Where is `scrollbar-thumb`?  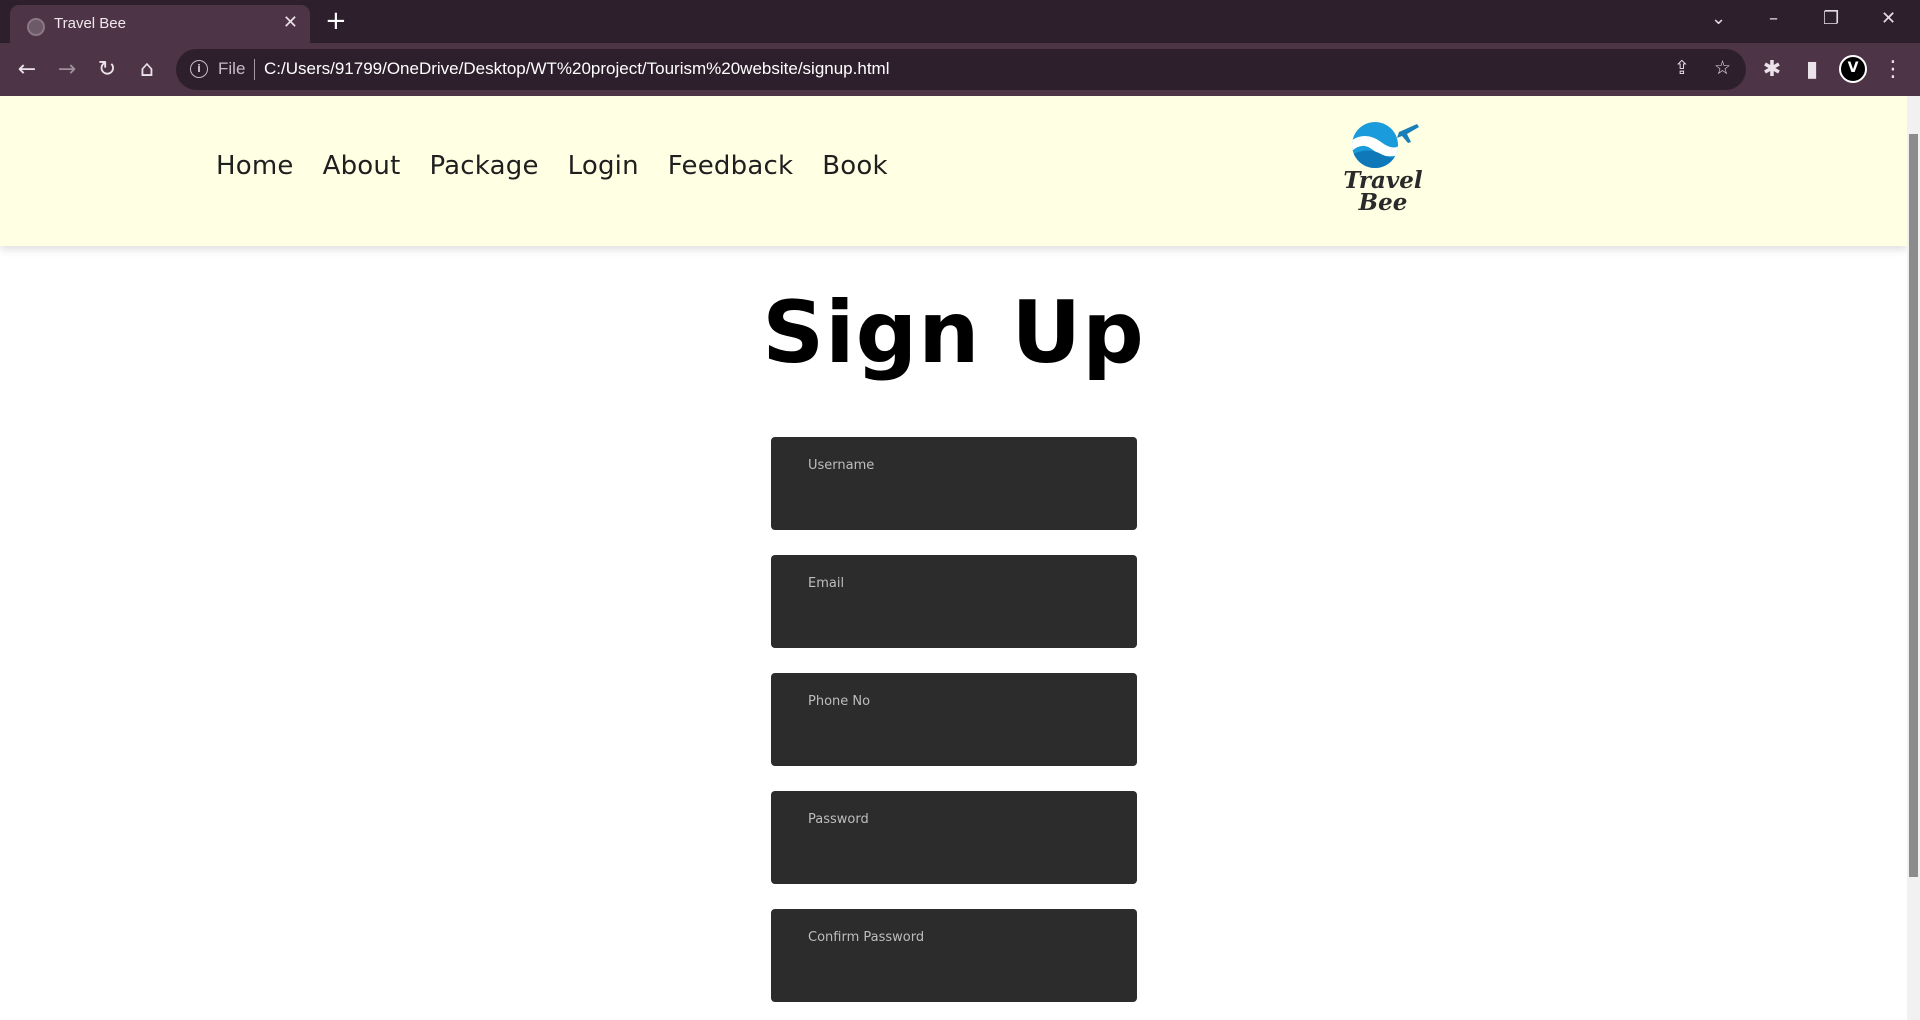 scrollbar-thumb is located at coordinates (1913, 505).